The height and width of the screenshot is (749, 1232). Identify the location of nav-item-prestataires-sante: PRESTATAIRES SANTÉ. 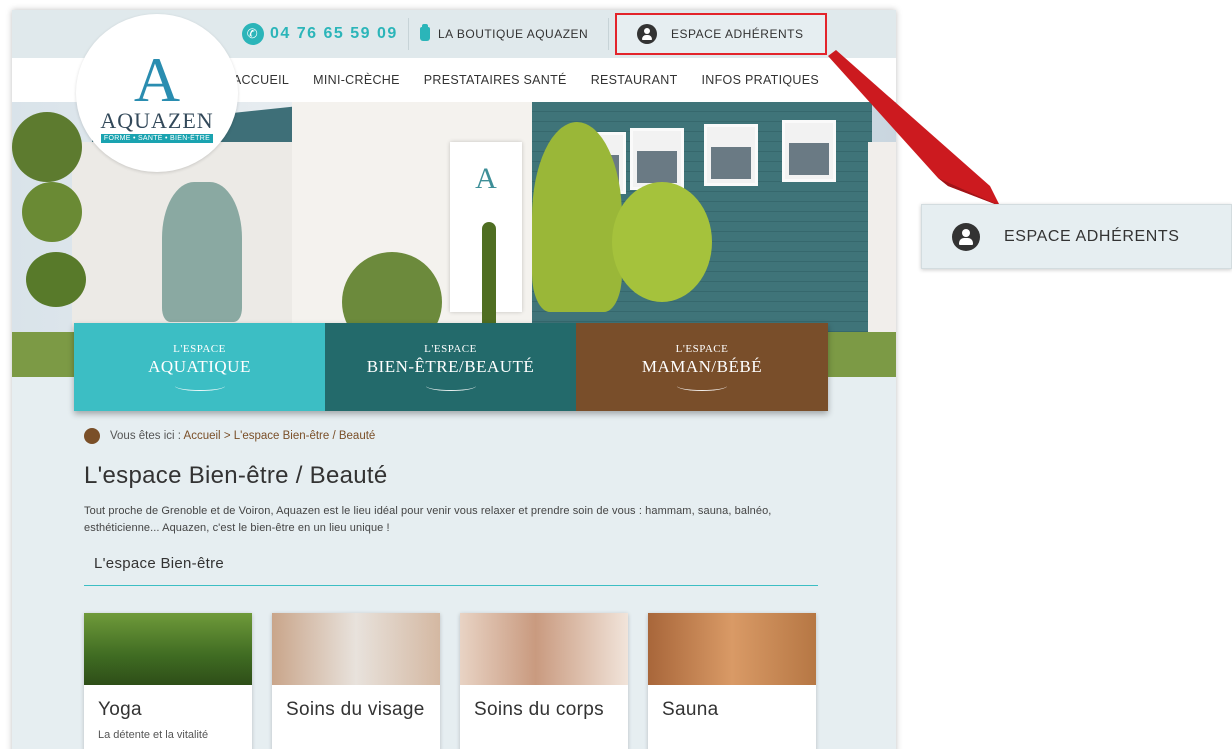
(495, 80).